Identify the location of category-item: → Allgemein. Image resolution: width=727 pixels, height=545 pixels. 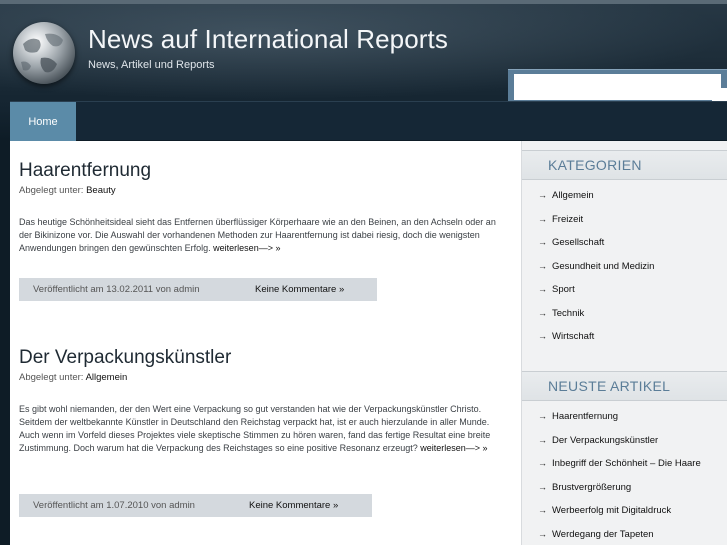
(624, 196).